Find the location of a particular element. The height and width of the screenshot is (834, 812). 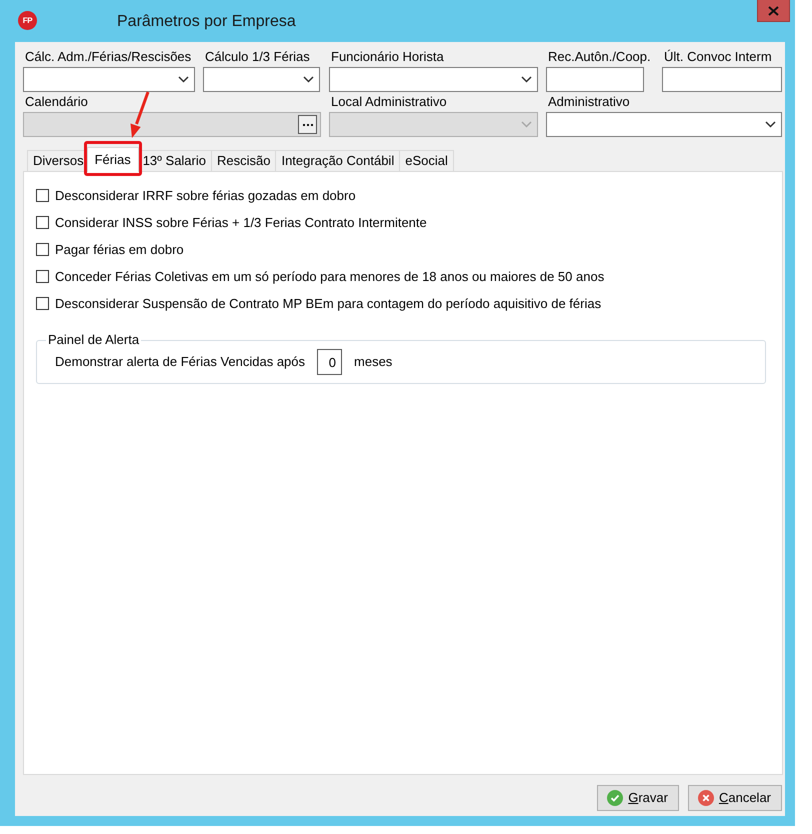

checkbox-label: Desconsiderar IRRF sobre férias gozadas em dobro is located at coordinates (205, 195).